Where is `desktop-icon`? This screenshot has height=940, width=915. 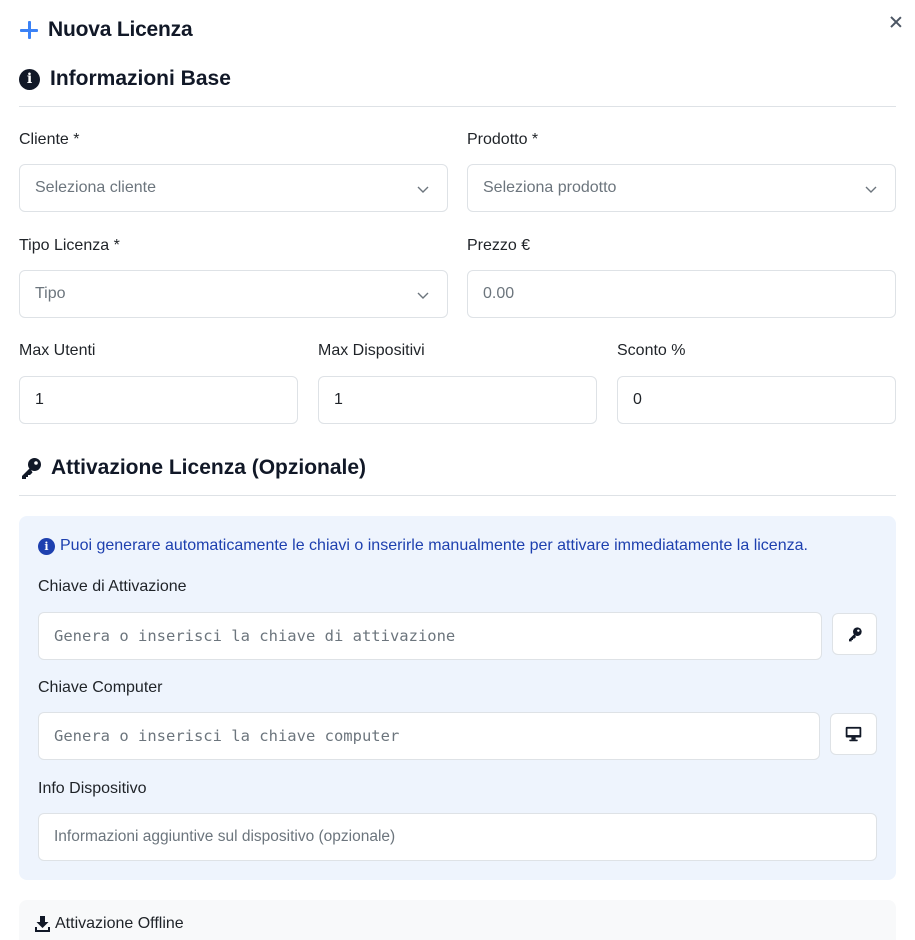
desktop-icon is located at coordinates (853, 734).